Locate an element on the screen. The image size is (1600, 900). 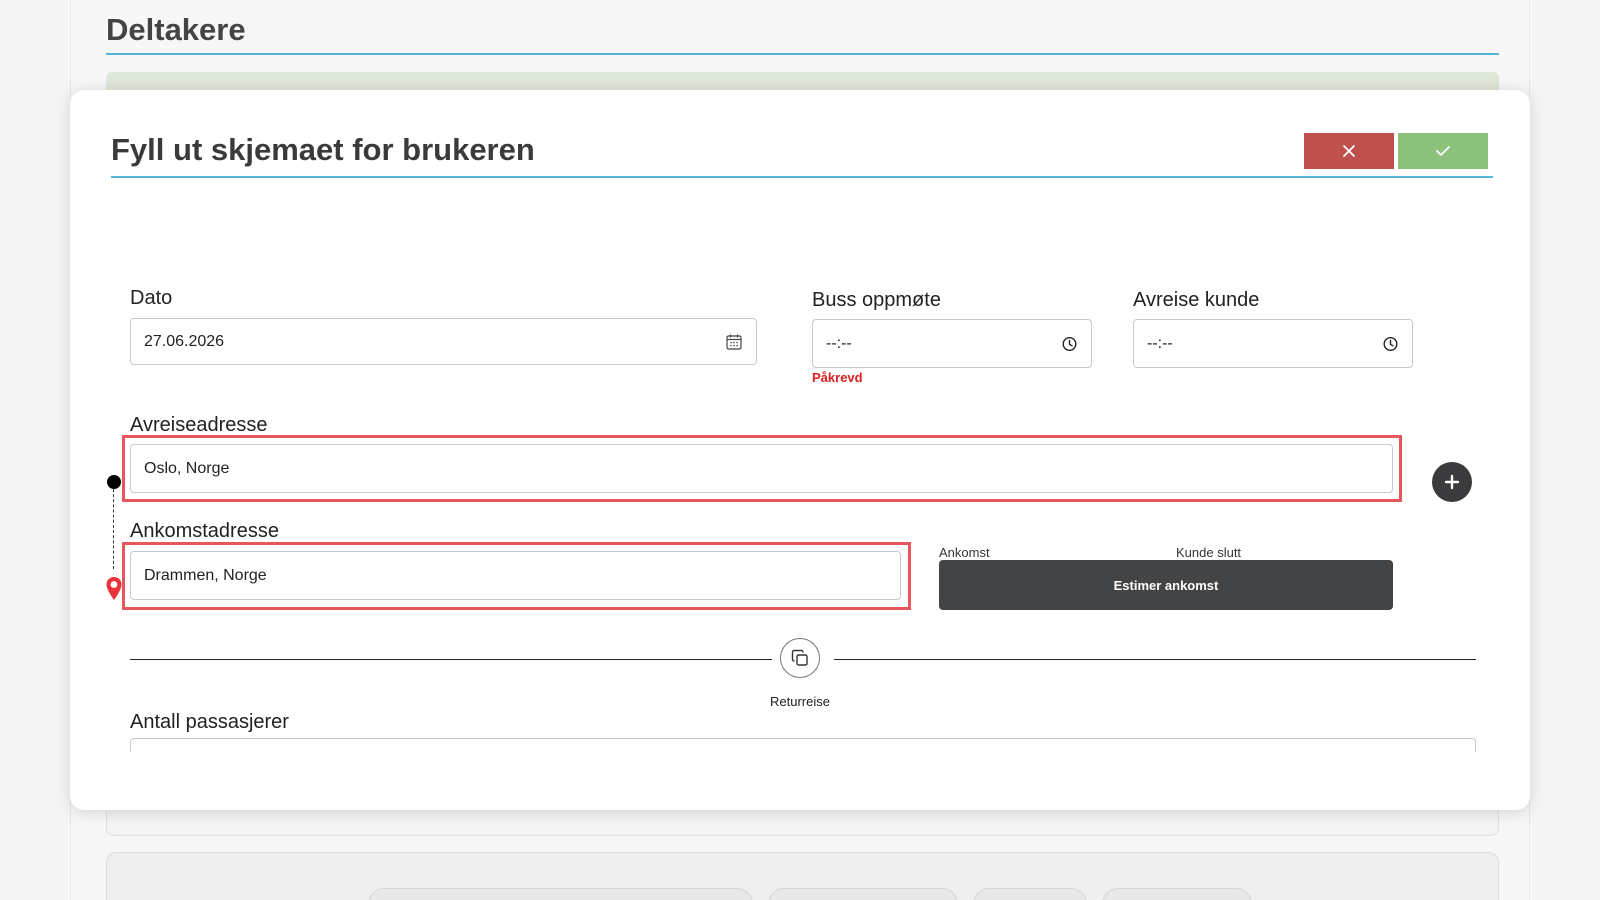
date-value: 27.06.2026 is located at coordinates (184, 341).